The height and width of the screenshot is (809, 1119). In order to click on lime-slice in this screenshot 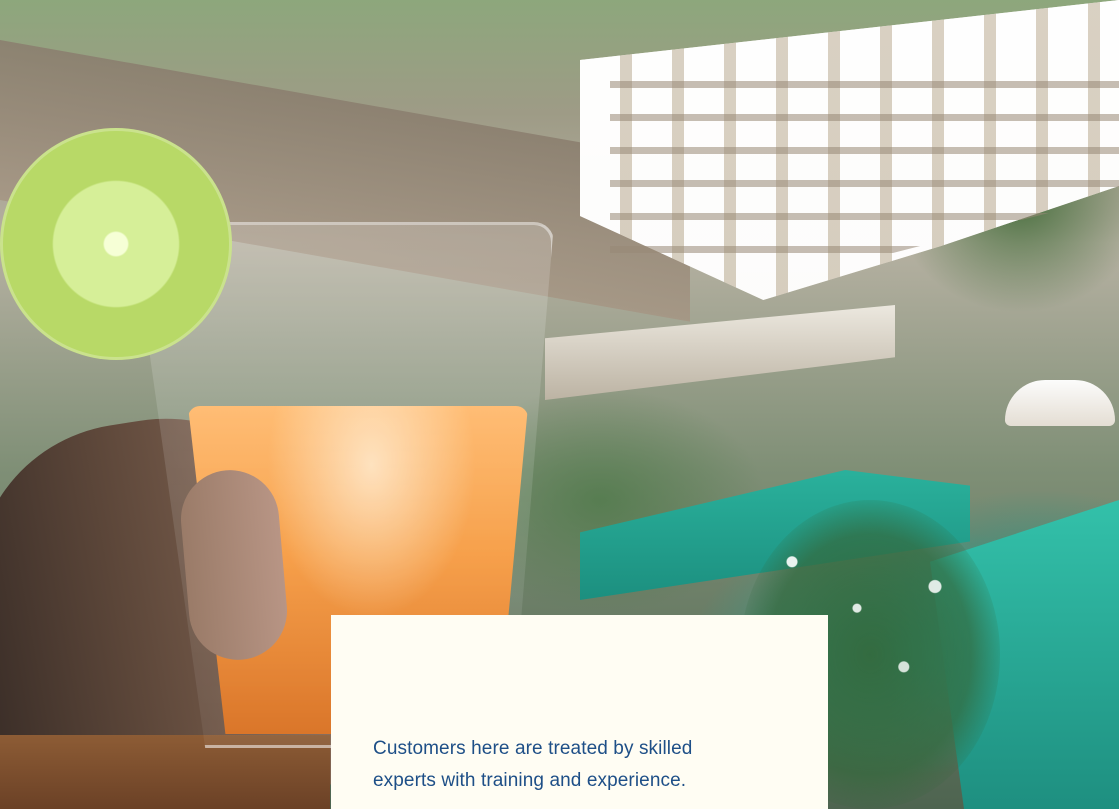, I will do `click(116, 244)`.